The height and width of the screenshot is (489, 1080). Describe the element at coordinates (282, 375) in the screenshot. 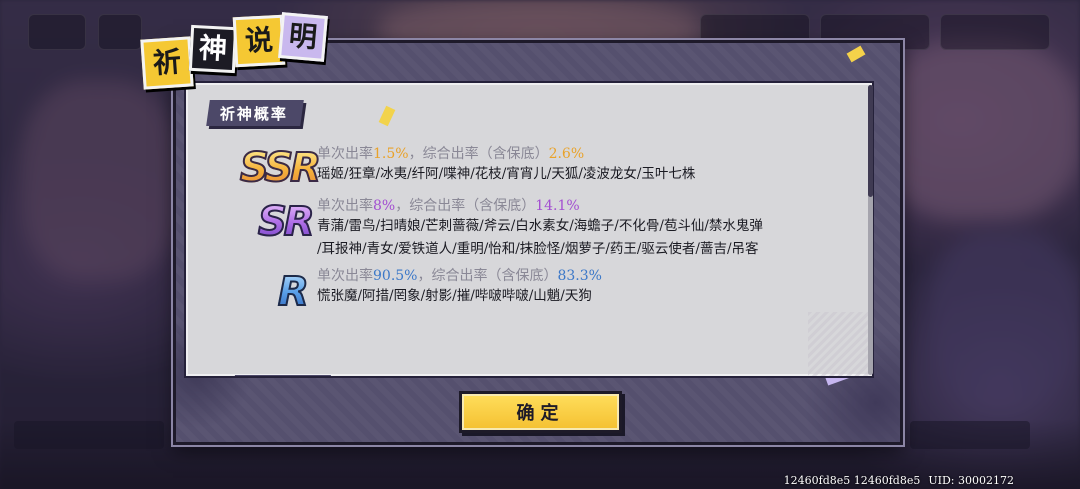

I see `next-section-tag` at that location.